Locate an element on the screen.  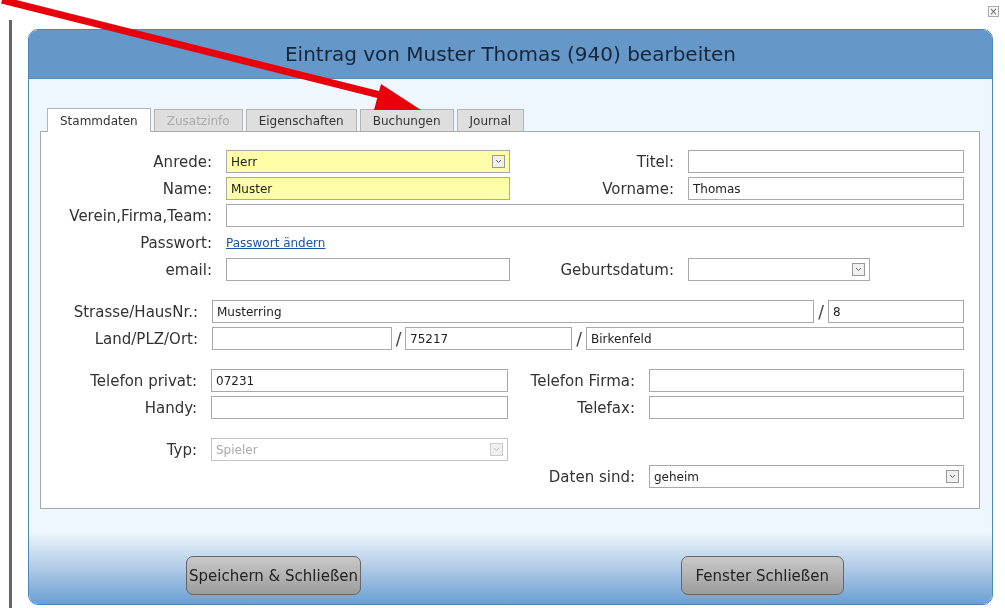
field-label: Verein,Firma,Team: is located at coordinates (141, 215).